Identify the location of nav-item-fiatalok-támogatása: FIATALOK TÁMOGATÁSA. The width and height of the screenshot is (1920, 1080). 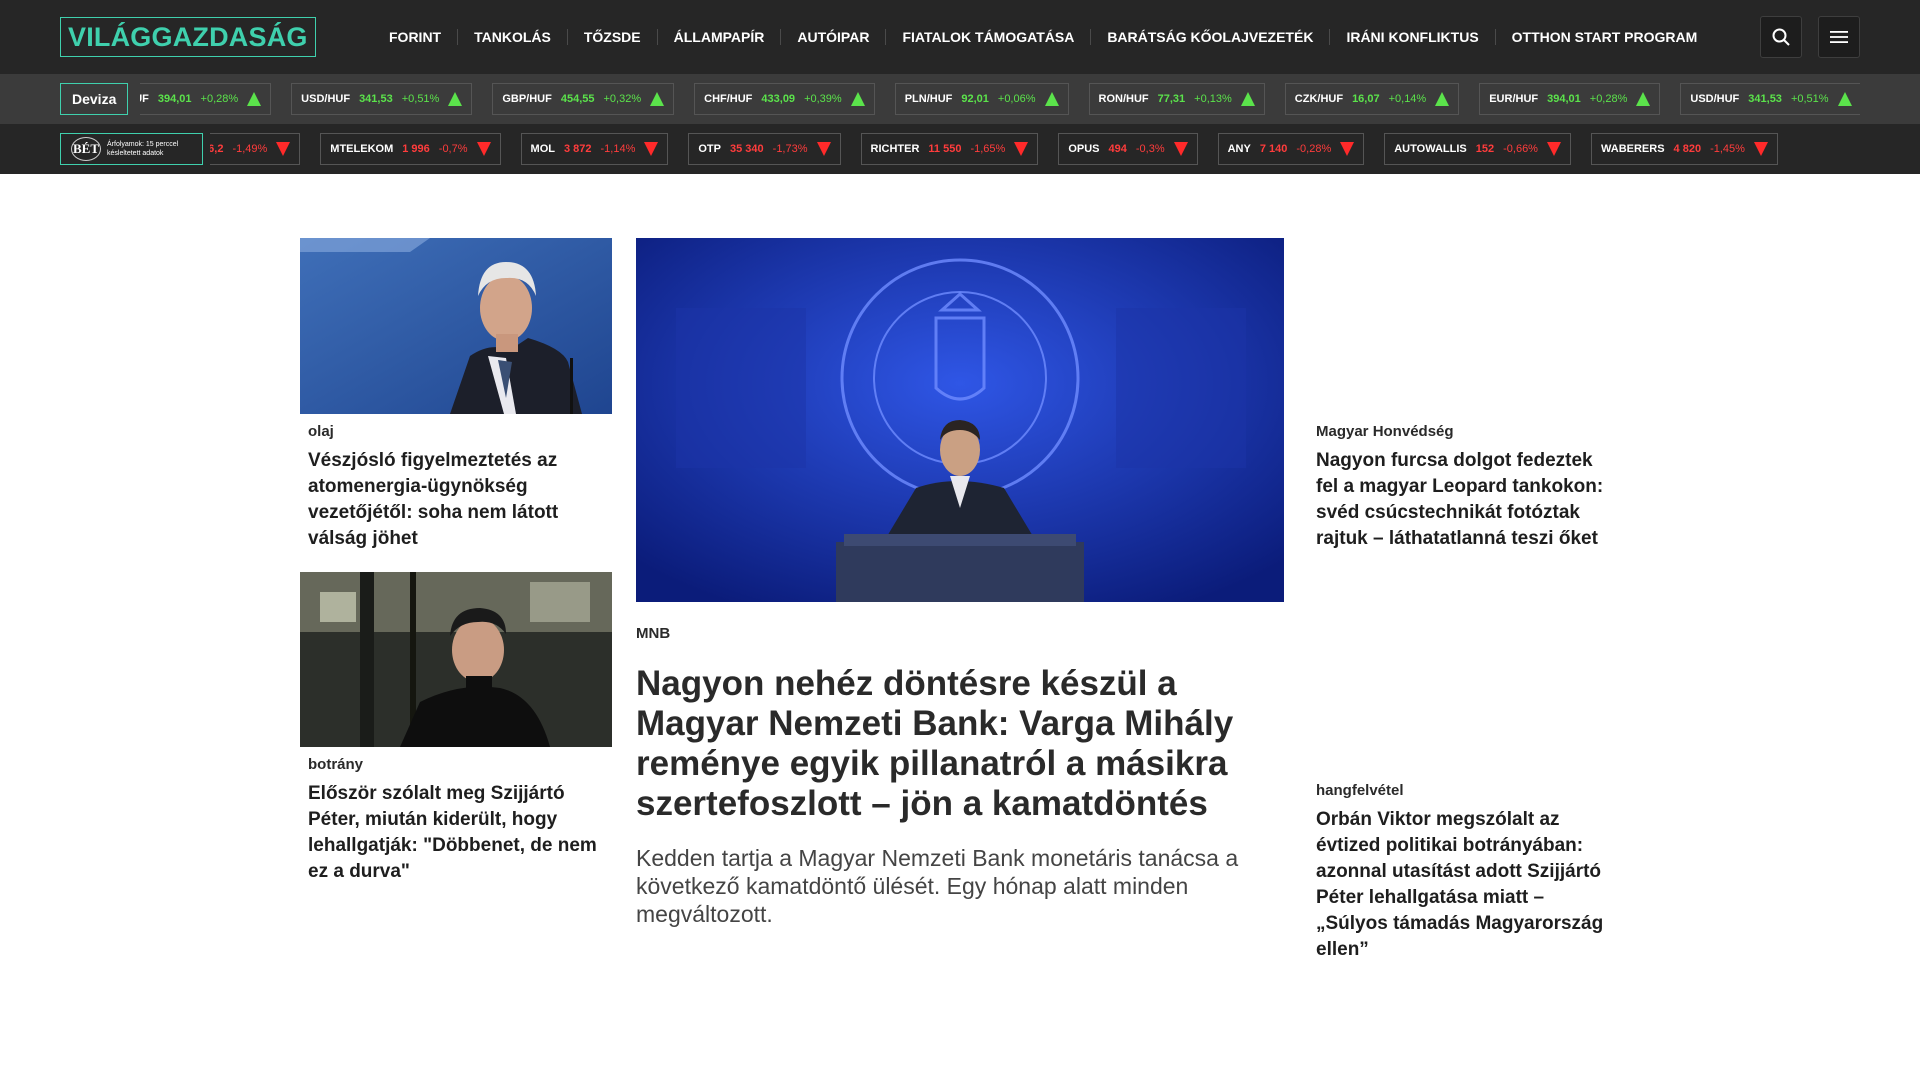
(989, 37).